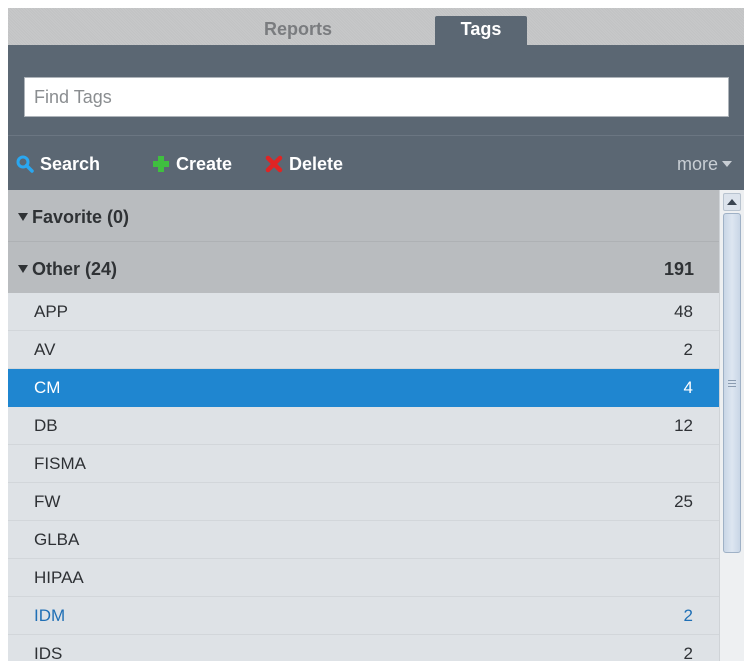 The image size is (744, 661). Describe the element at coordinates (45, 349) in the screenshot. I see `tag-name: AV` at that location.